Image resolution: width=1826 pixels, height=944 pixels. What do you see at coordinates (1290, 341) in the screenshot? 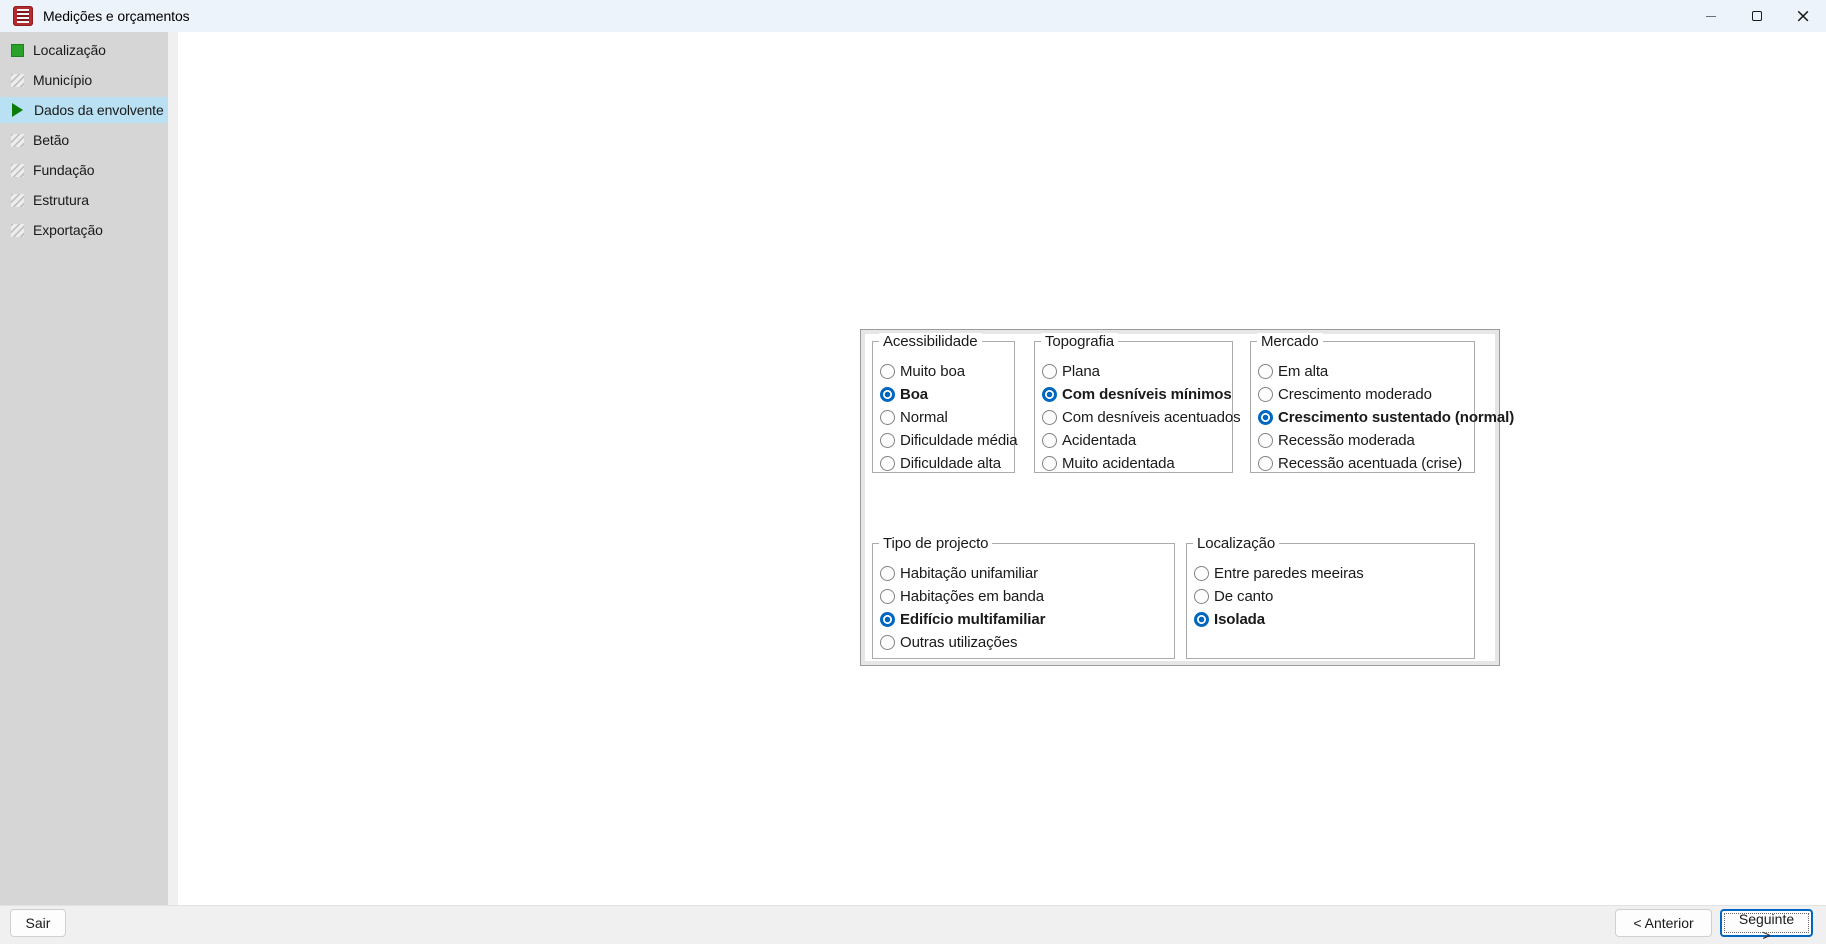
I see `group-title: Mercado` at bounding box center [1290, 341].